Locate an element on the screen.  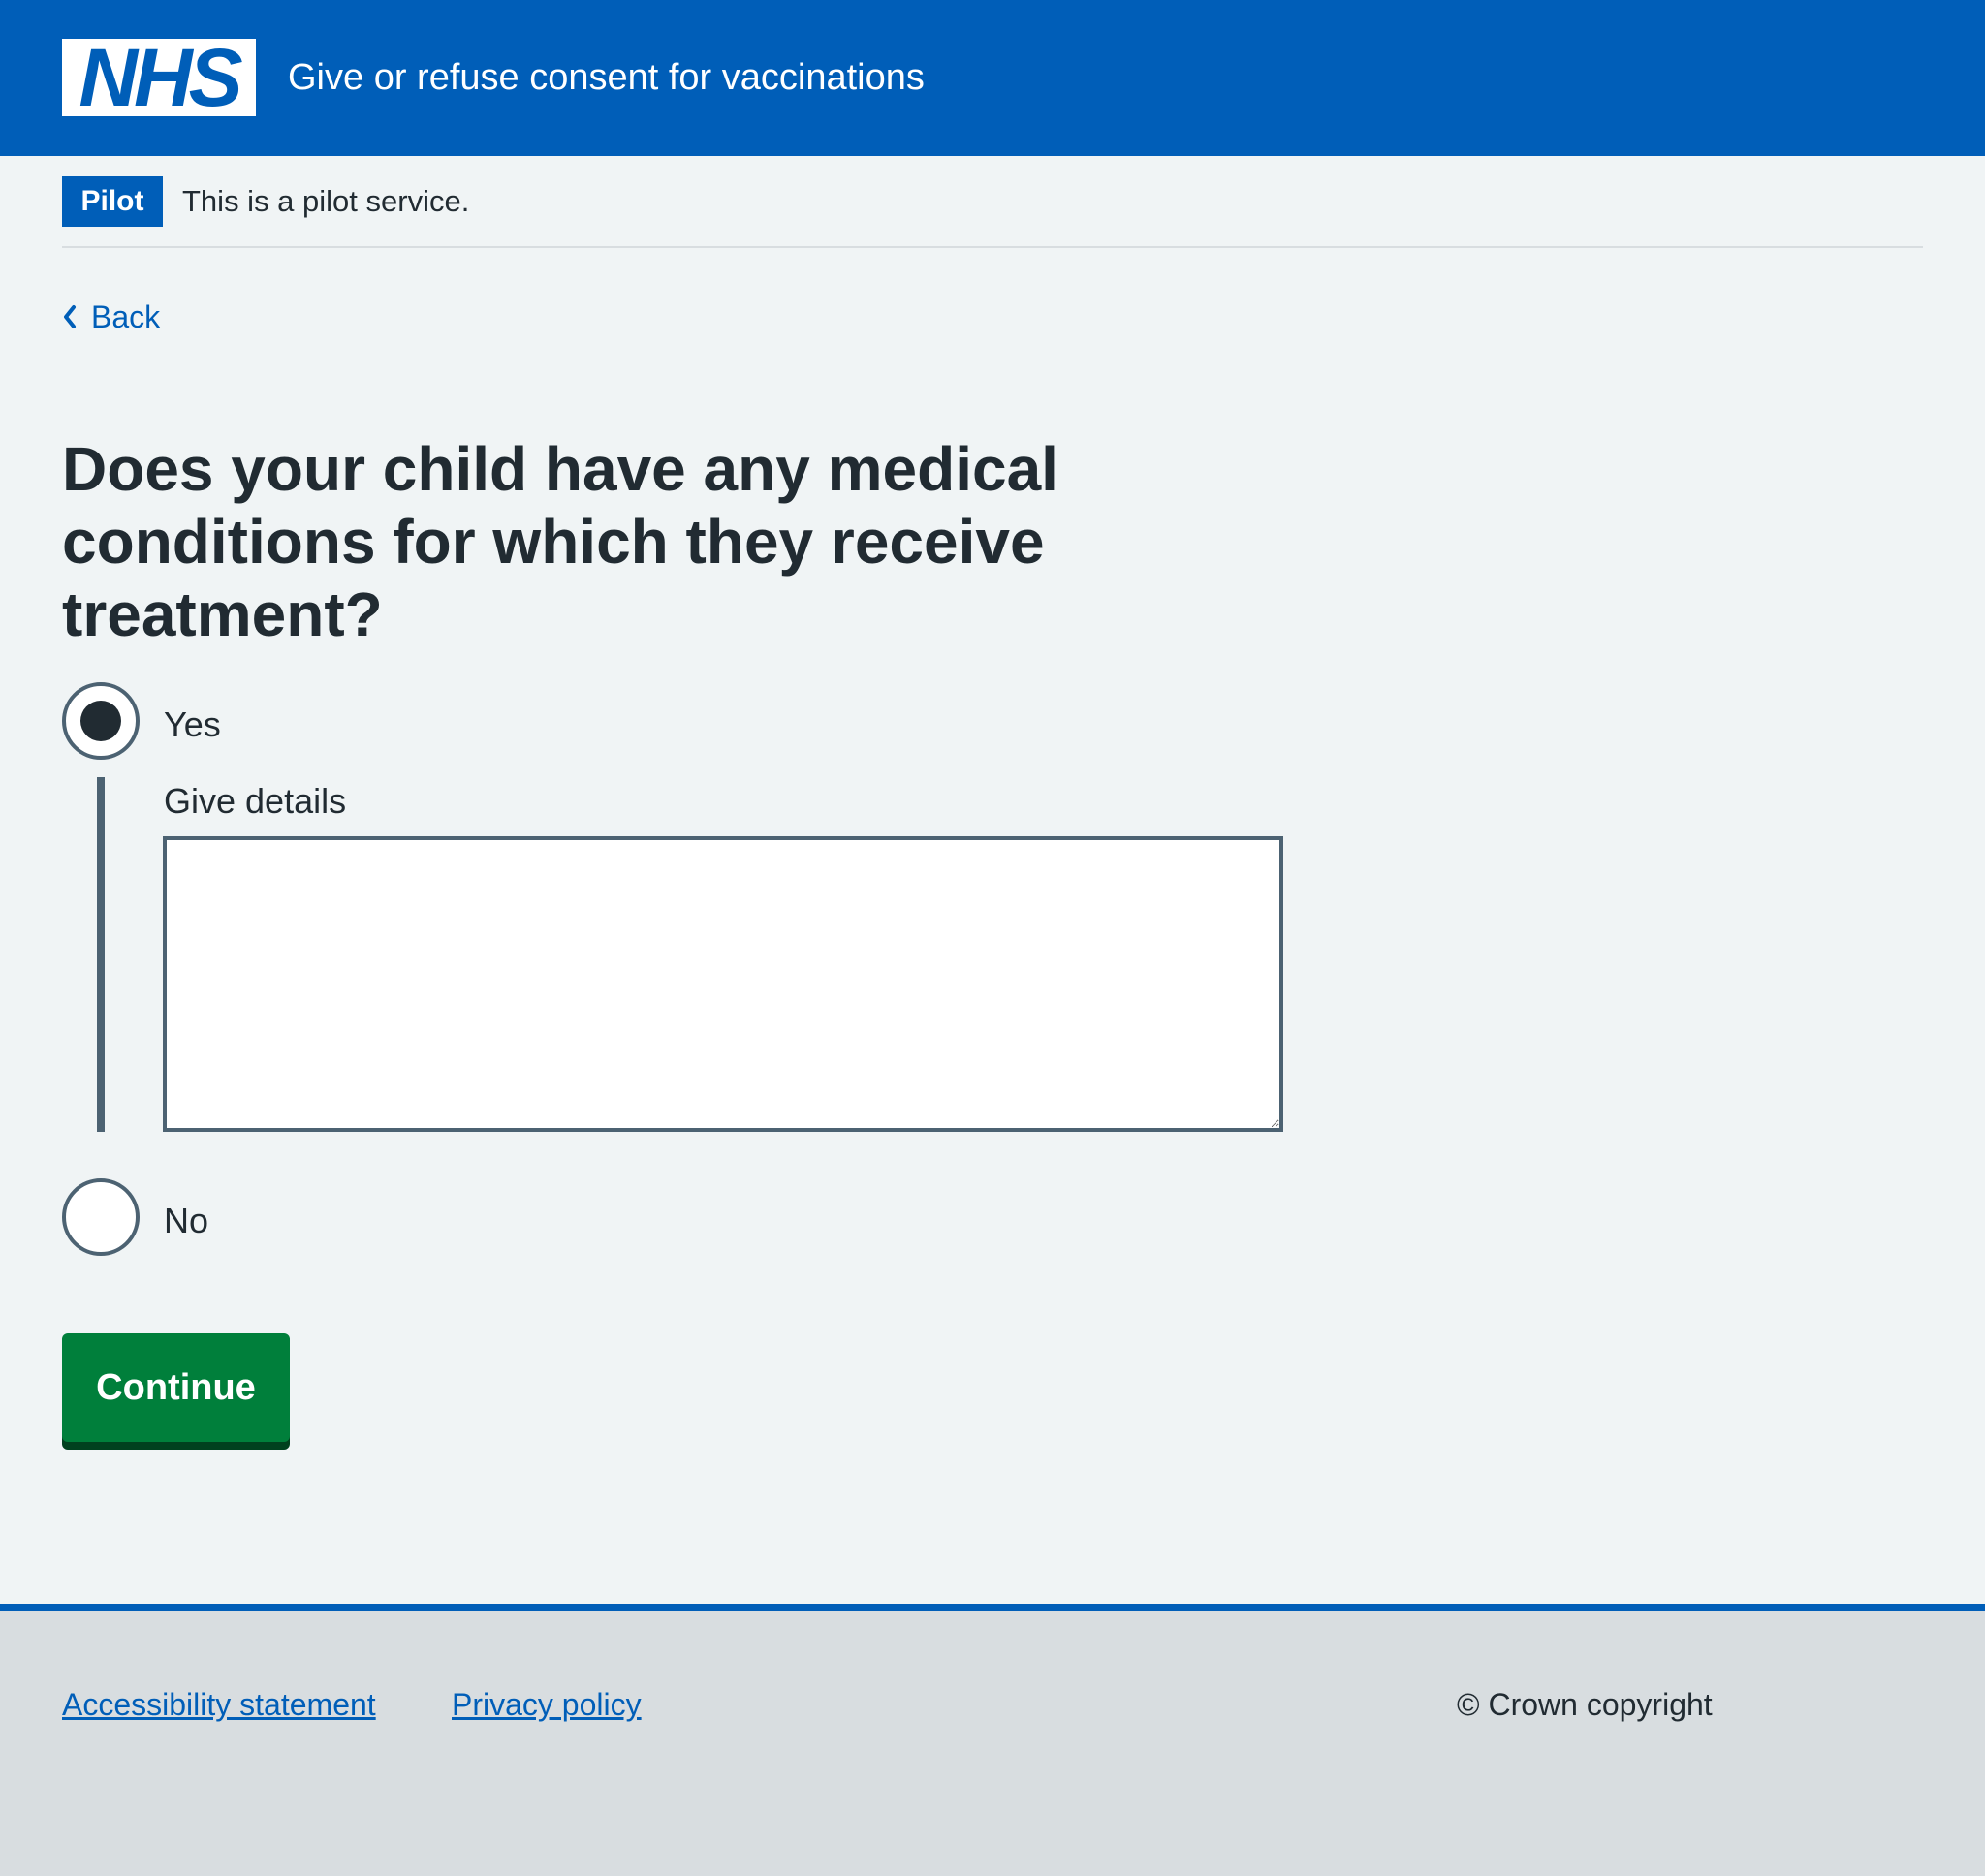
radio-no is located at coordinates (101, 1217).